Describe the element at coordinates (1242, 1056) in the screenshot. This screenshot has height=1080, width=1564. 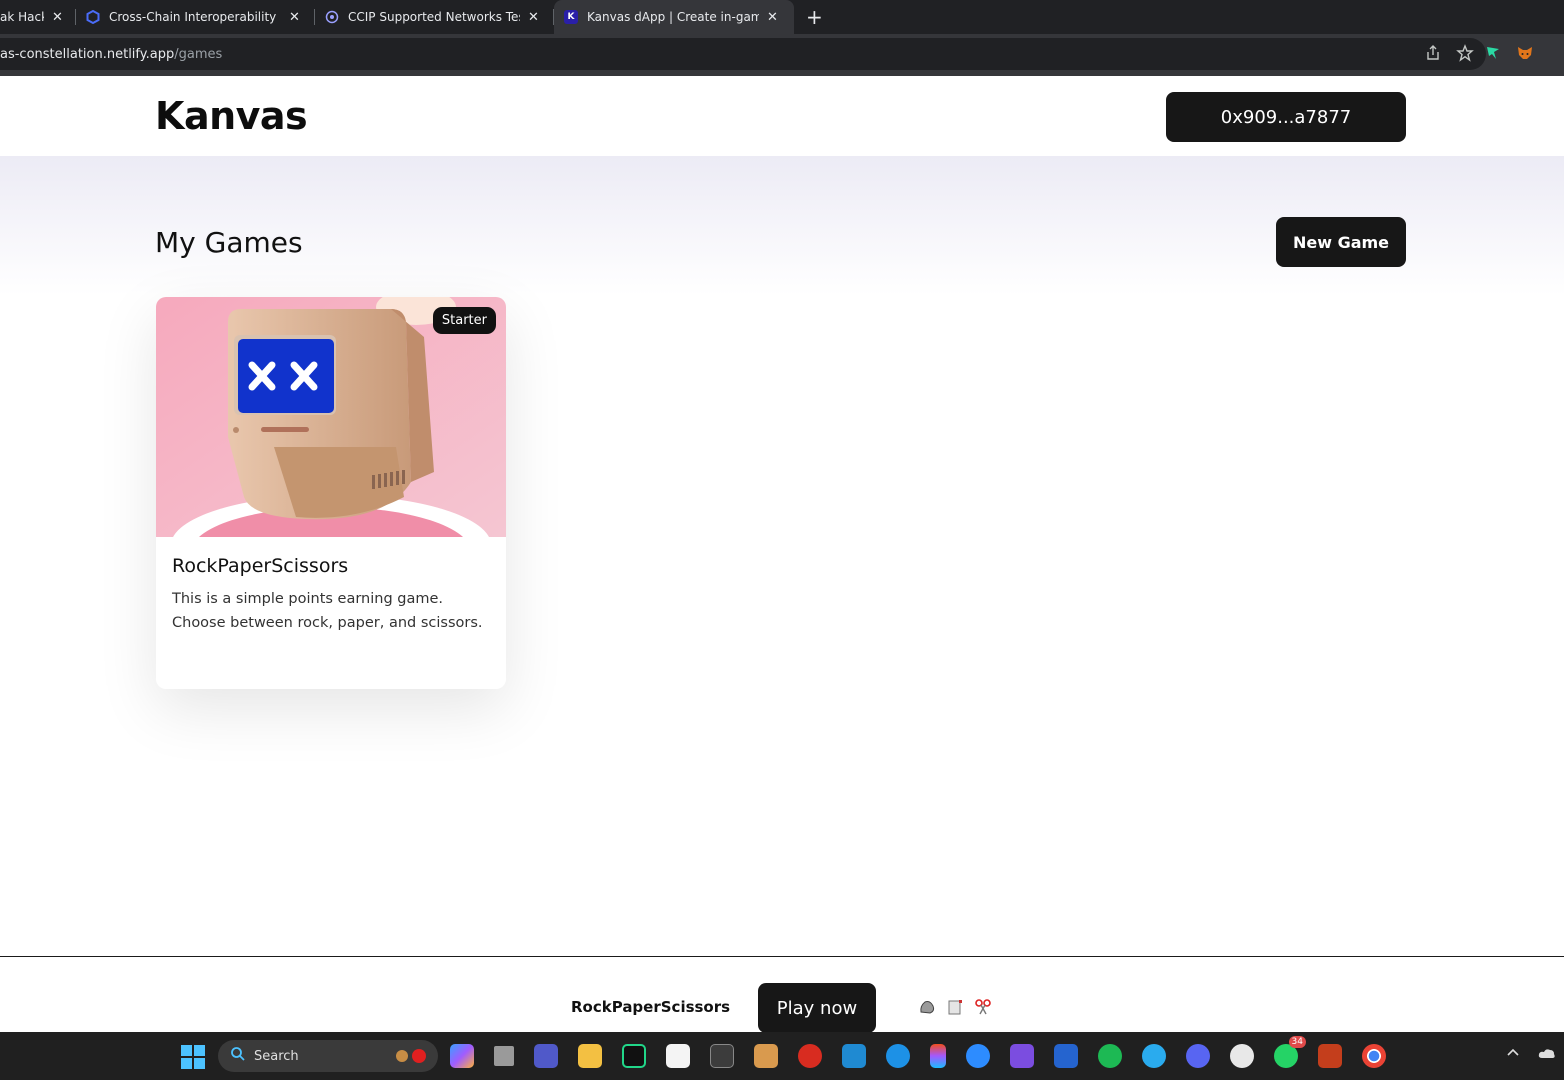
I see `slack-app-icon` at that location.